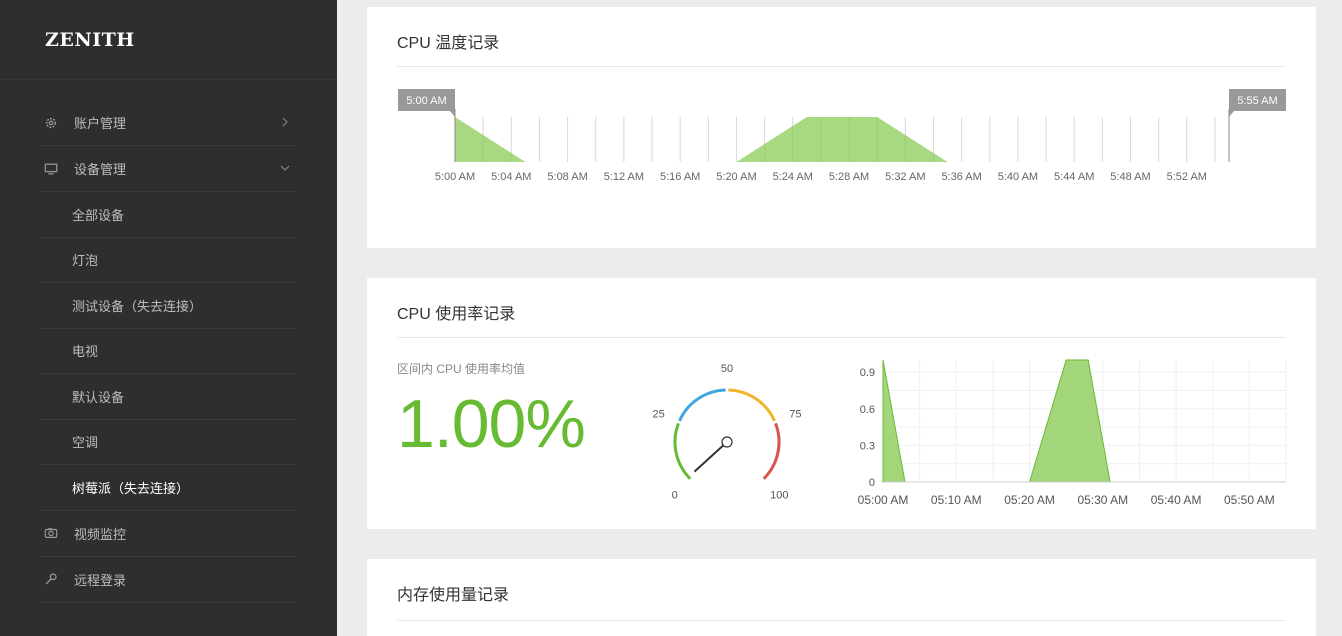 The image size is (1342, 636). I want to click on sidebar-item-devices: 设备管理, so click(168, 169).